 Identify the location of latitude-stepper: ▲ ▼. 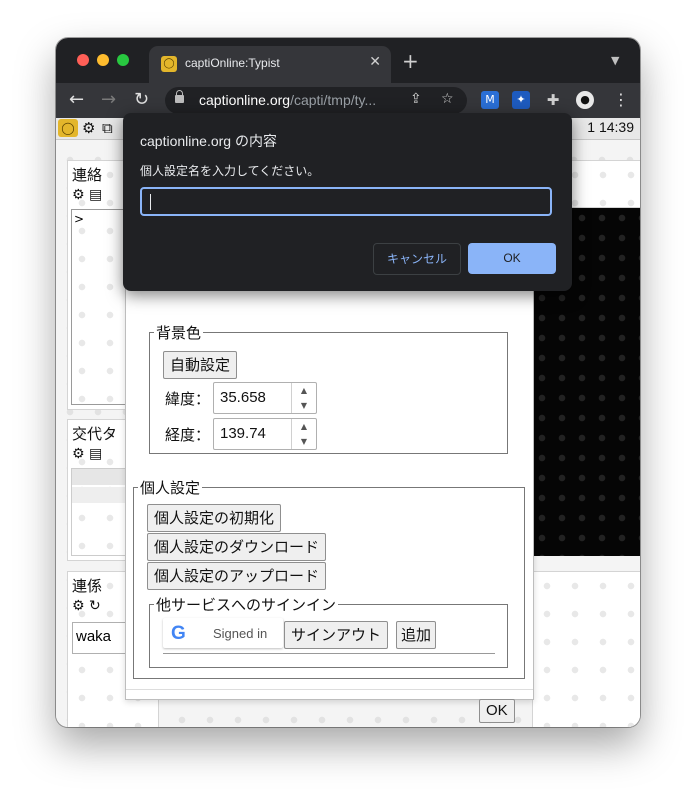
(303, 398).